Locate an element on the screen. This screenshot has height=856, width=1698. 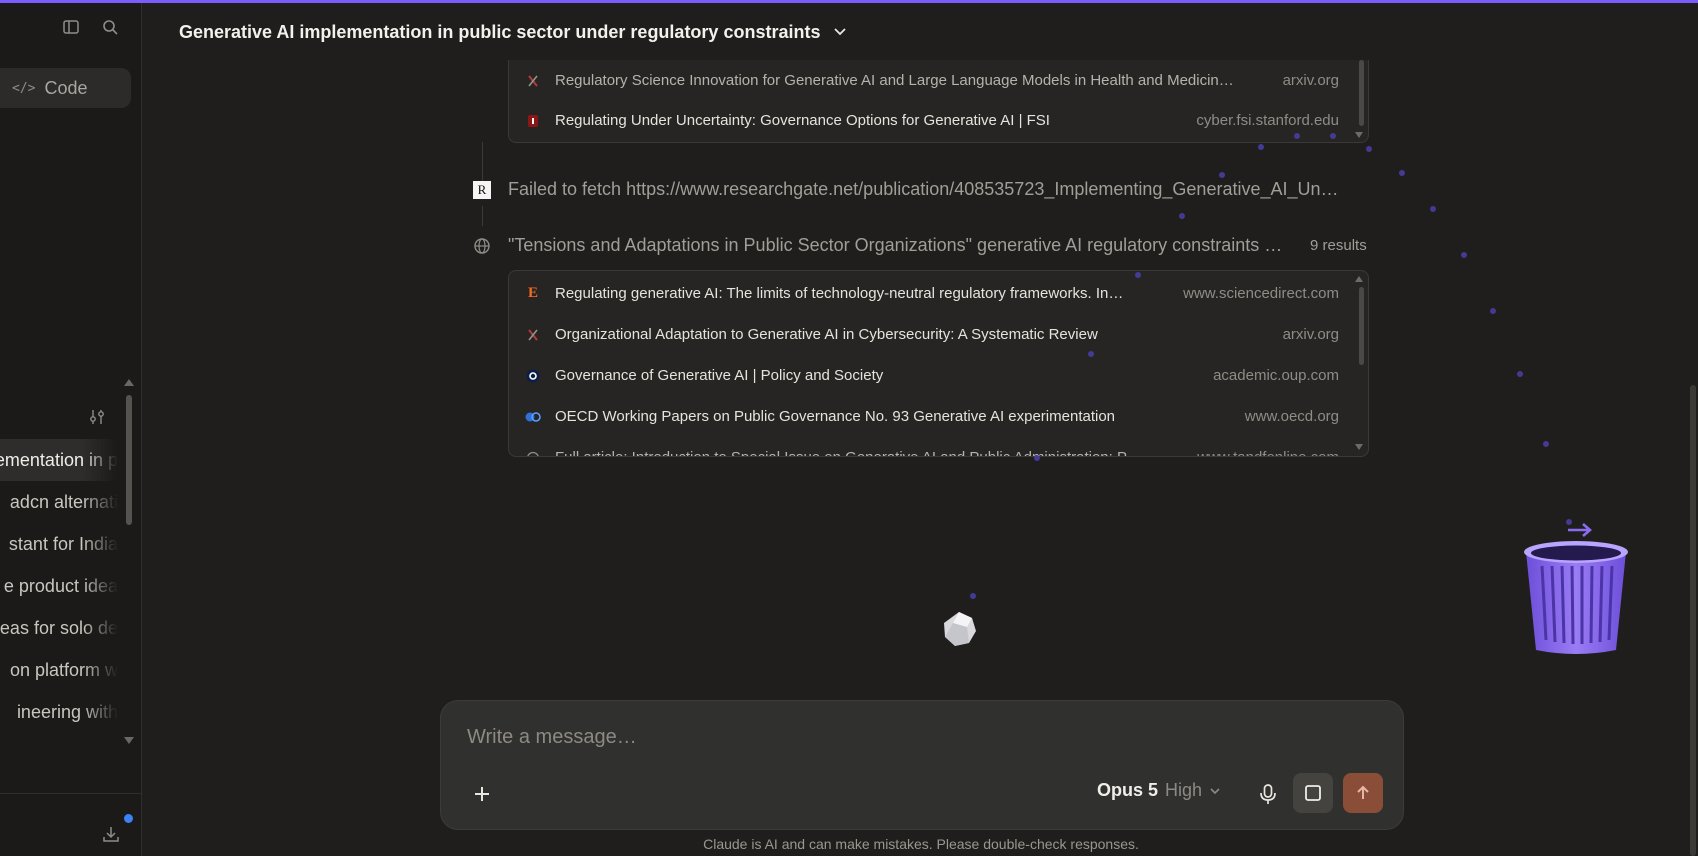
search-icon is located at coordinates (110, 27).